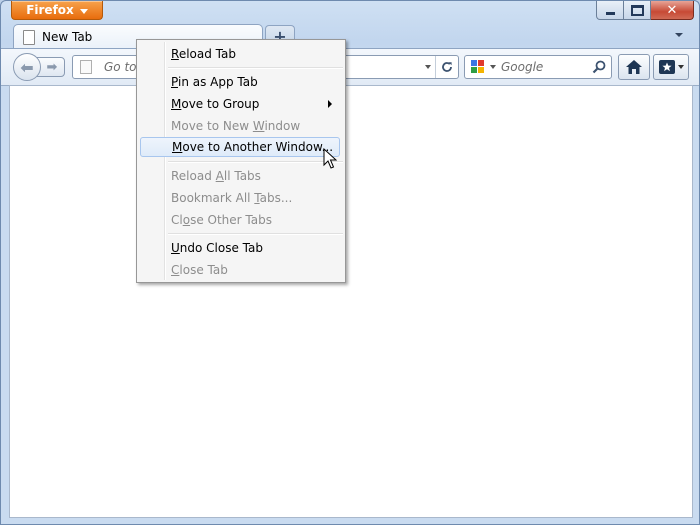  What do you see at coordinates (478, 67) in the screenshot?
I see `google-engine-icon` at bounding box center [478, 67].